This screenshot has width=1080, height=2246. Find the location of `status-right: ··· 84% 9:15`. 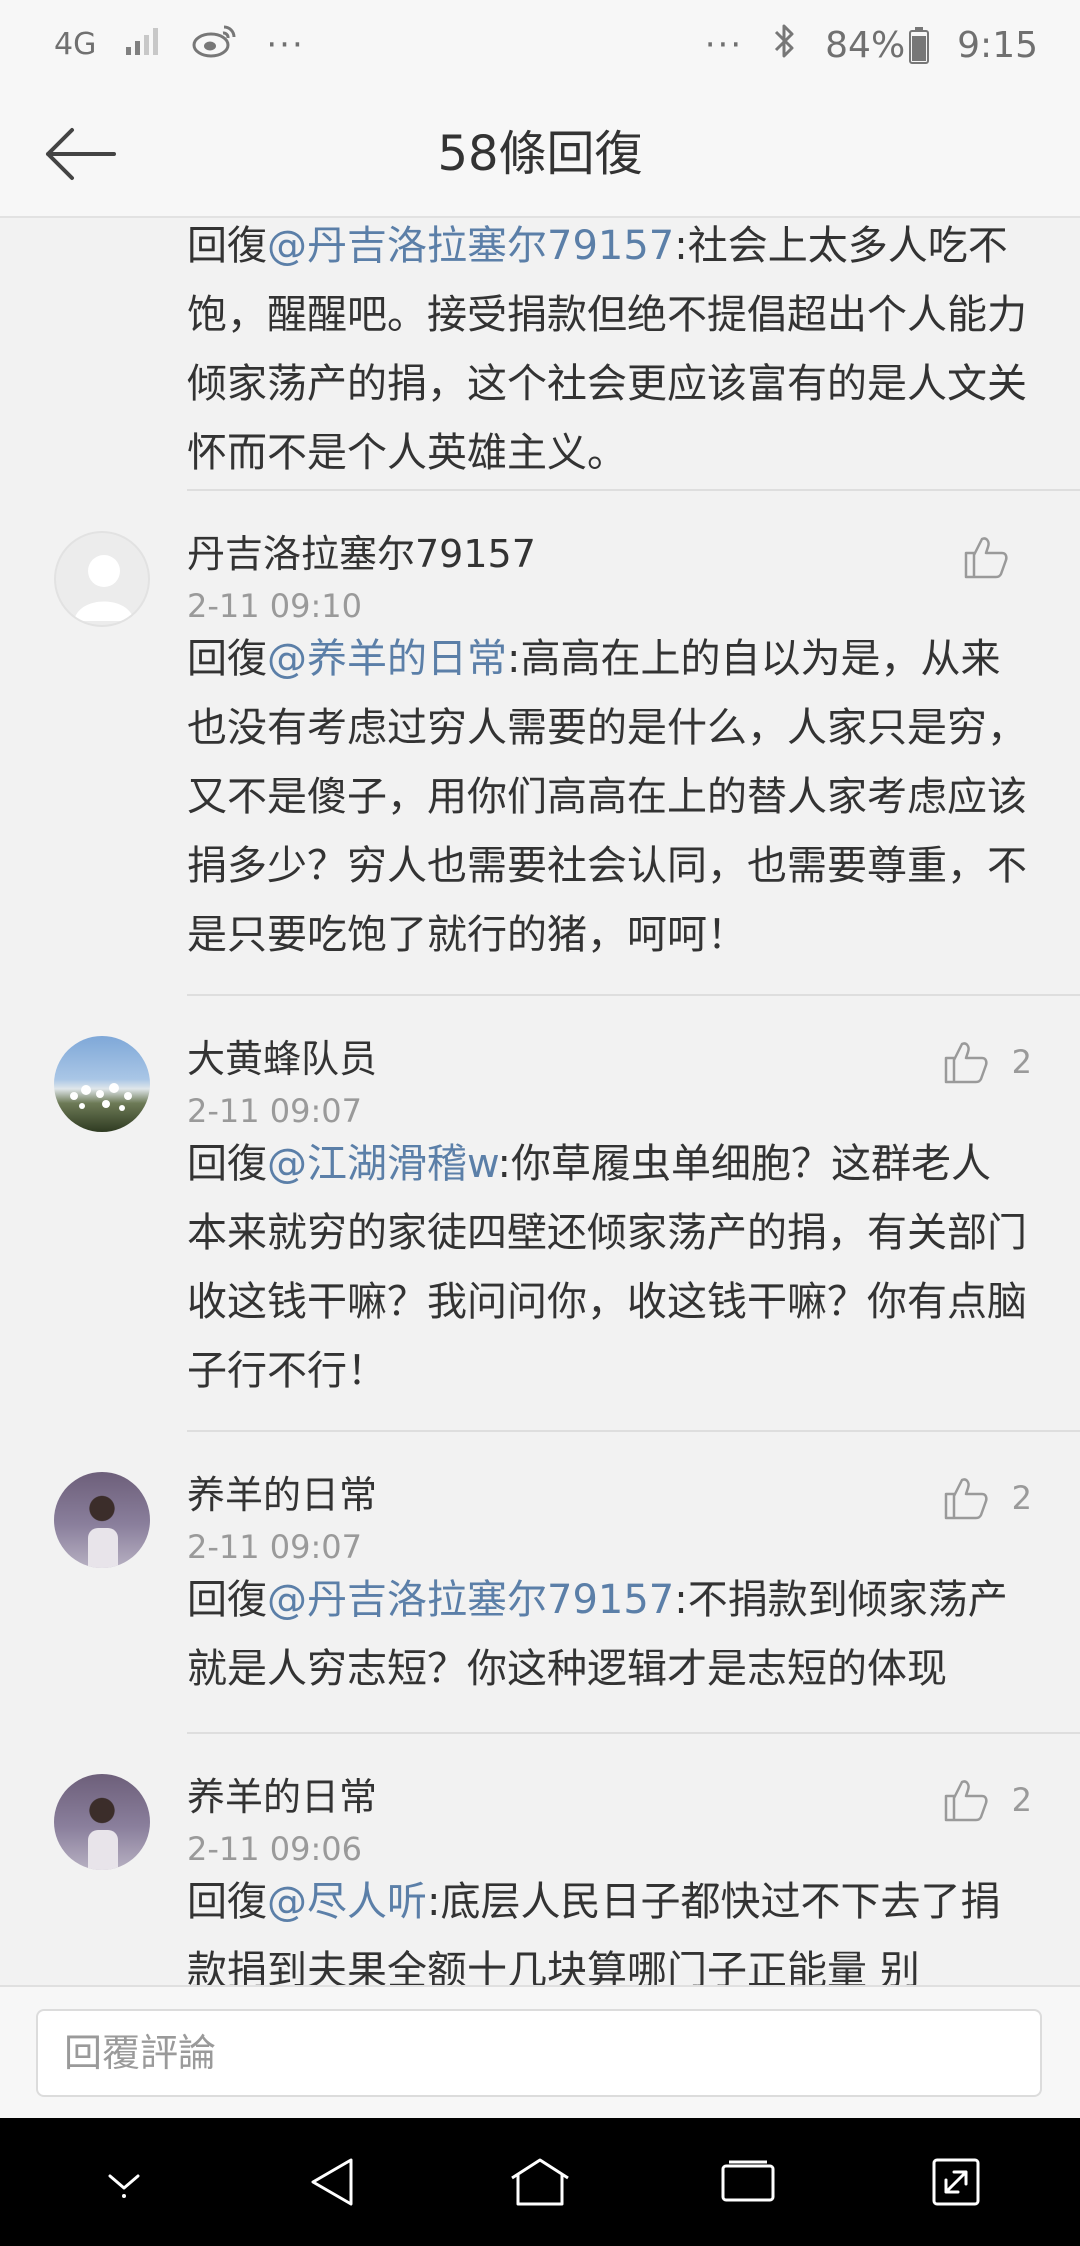

status-right: ··· 84% 9:15 is located at coordinates (871, 45).